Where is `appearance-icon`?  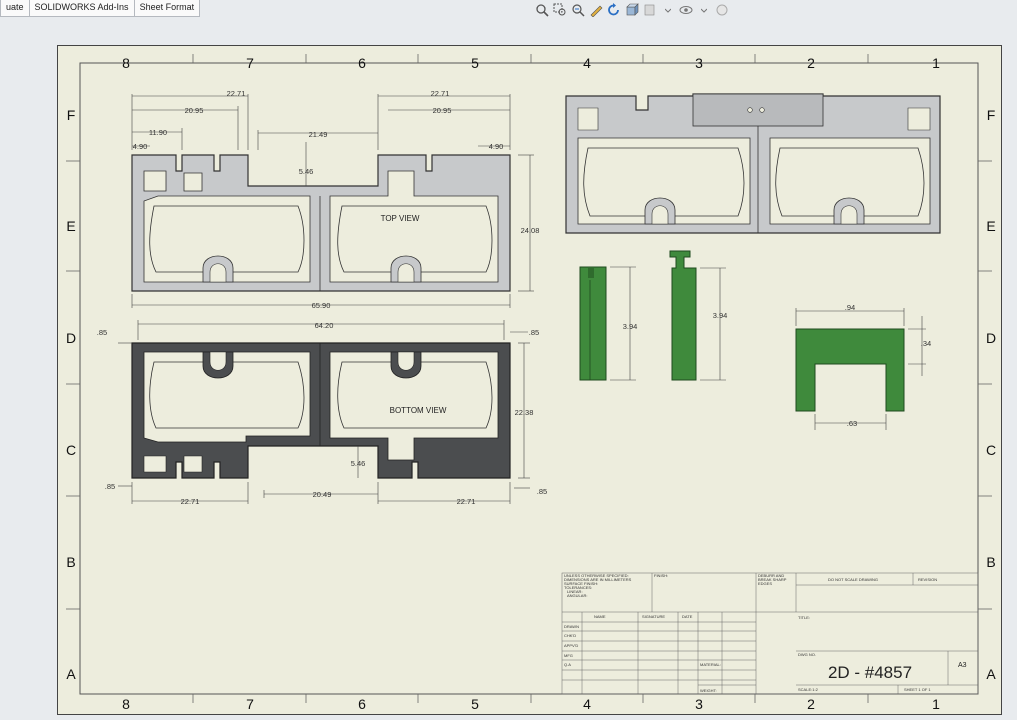 appearance-icon is located at coordinates (722, 10).